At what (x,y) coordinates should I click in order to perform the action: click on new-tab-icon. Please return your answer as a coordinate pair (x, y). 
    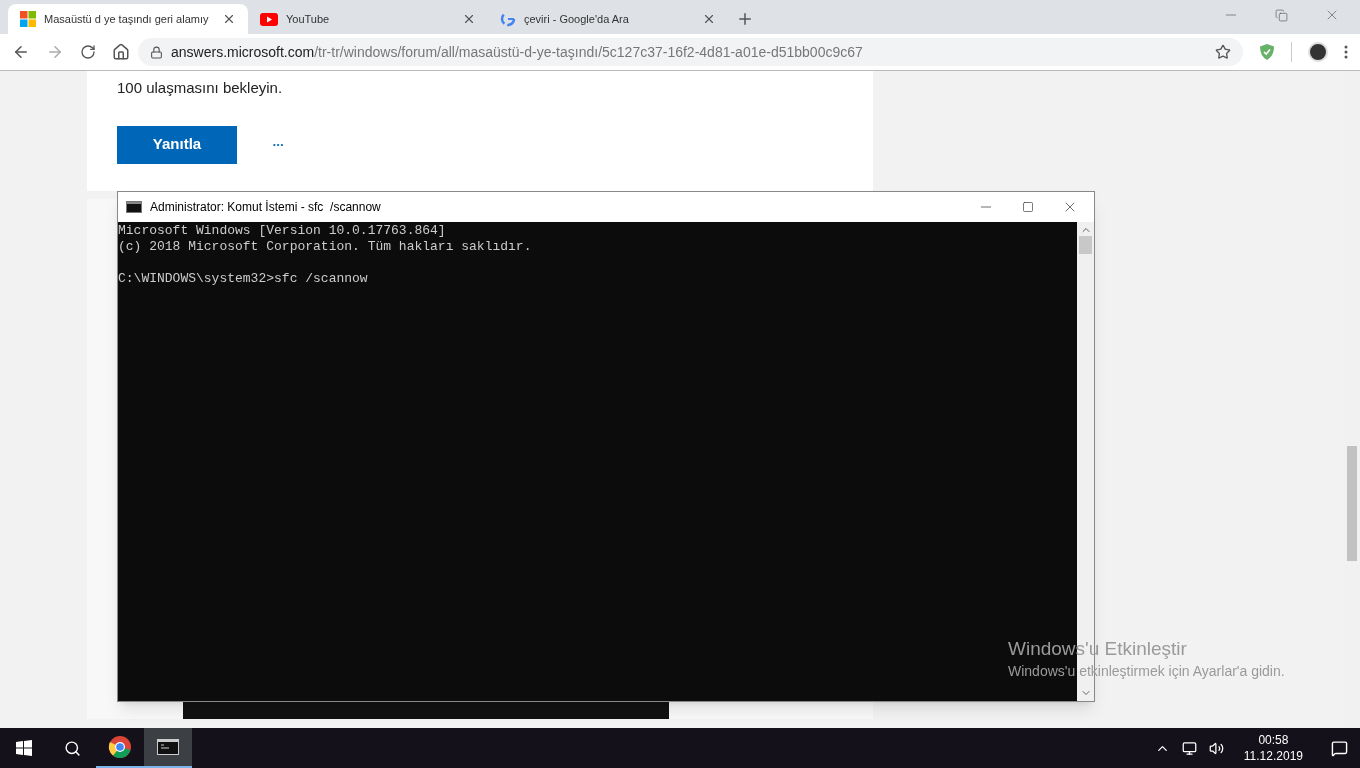
    Looking at the image, I should click on (745, 19).